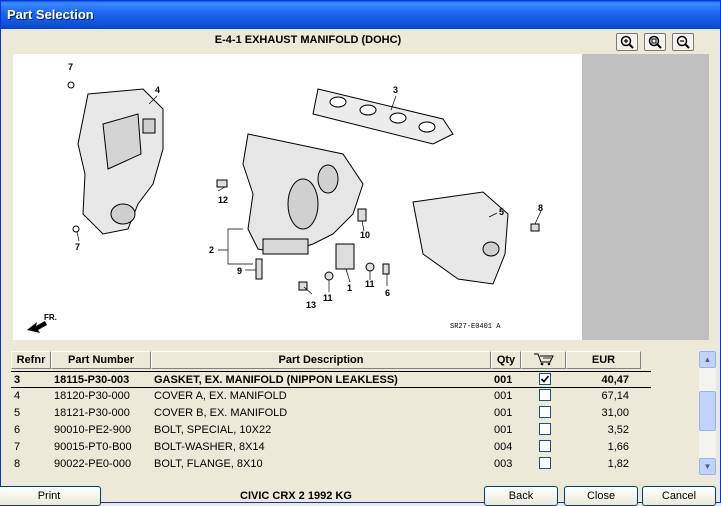 The width and height of the screenshot is (721, 506). Describe the element at coordinates (615, 396) in the screenshot. I see `row-eur: 67,14` at that location.